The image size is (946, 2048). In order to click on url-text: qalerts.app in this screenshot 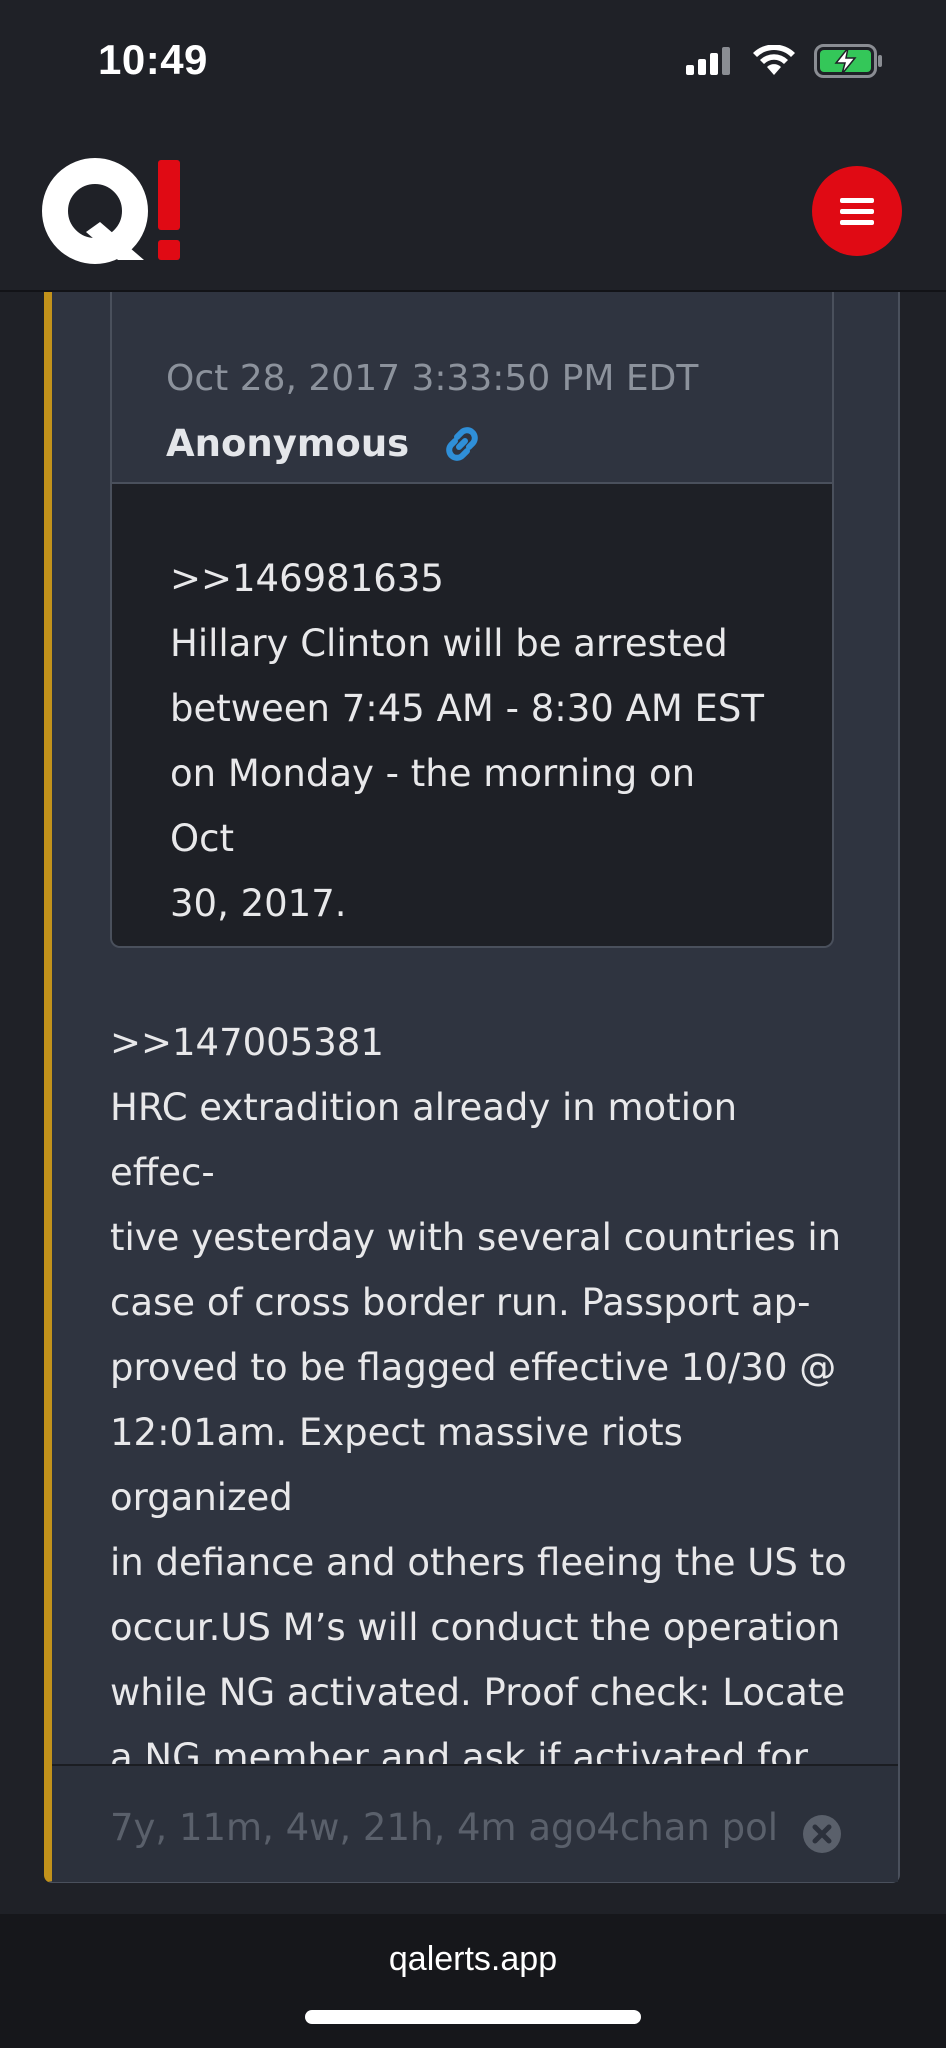, I will do `click(473, 1959)`.